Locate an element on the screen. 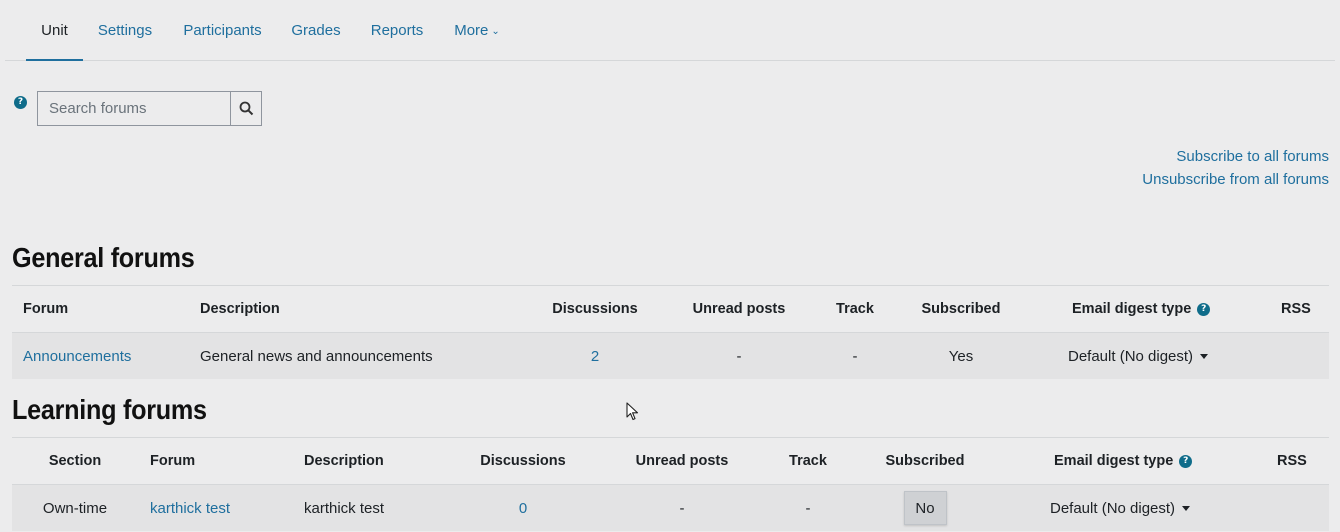 The height and width of the screenshot is (532, 1340). learning-forums-heading: Learning forums is located at coordinates (109, 409).